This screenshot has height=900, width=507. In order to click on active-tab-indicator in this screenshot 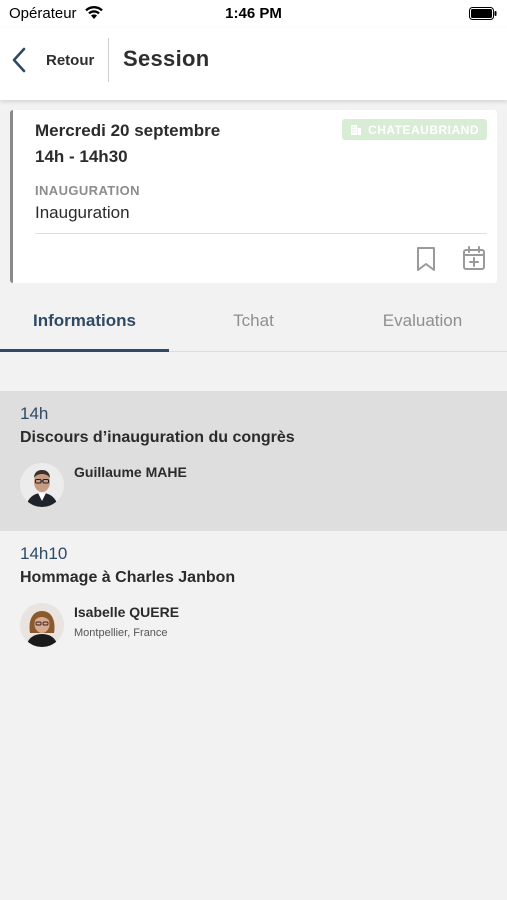, I will do `click(84, 350)`.